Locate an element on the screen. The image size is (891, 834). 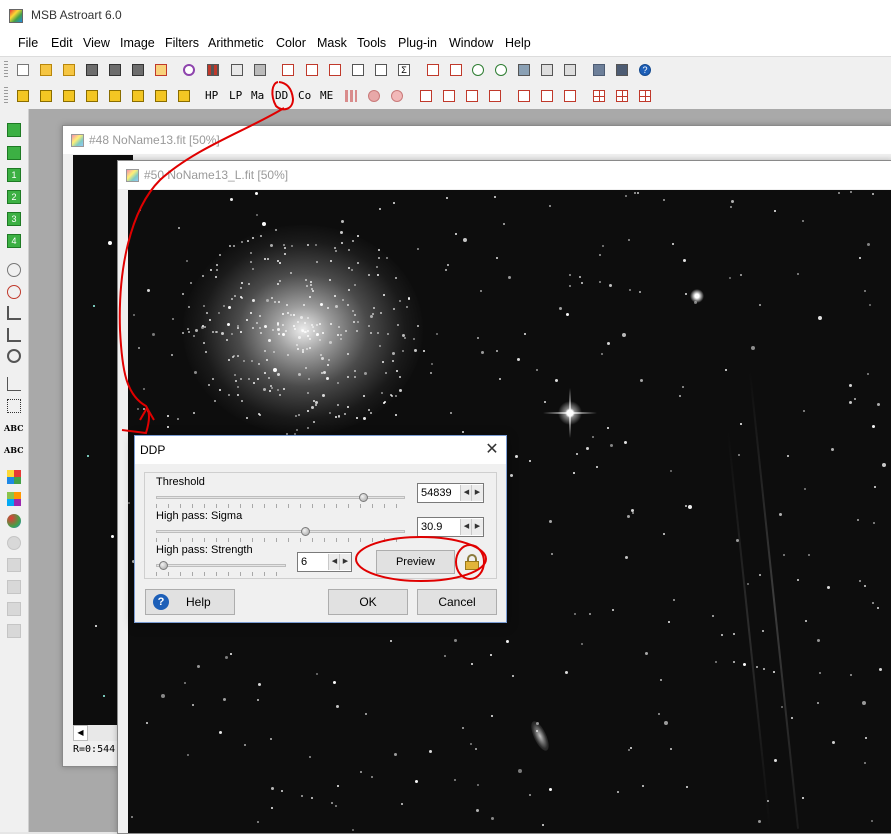
annotation-arrow-tip is located at coordinates (147, 413).